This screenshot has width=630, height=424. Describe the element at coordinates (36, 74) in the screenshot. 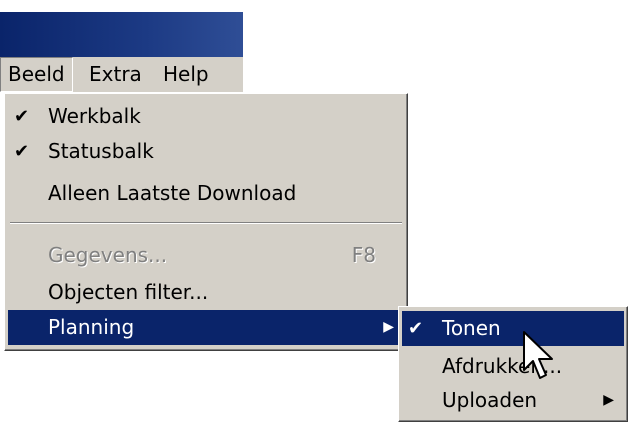

I see `menu-beeld: Beeld` at that location.